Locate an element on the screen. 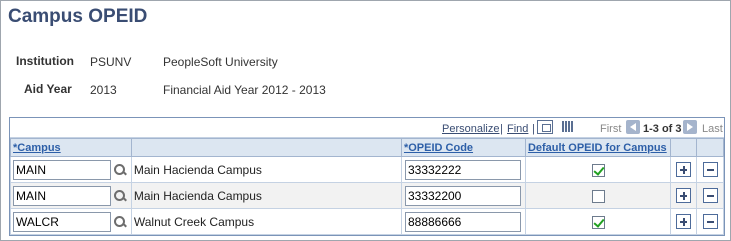 The height and width of the screenshot is (241, 731). column-header-opeid: *OPEID Code is located at coordinates (463, 147).